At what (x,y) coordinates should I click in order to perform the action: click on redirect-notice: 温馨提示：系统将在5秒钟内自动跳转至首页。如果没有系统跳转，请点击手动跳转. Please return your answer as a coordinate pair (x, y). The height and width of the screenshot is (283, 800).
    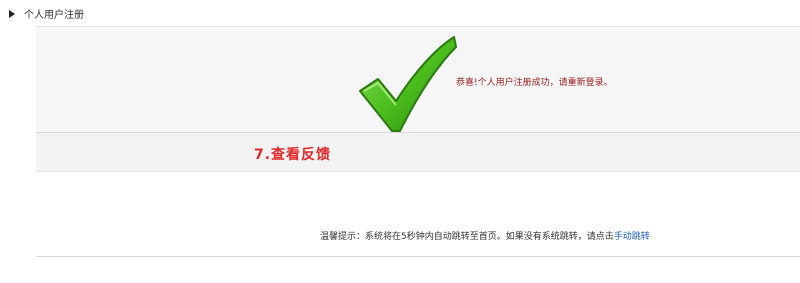
    Looking at the image, I should click on (485, 235).